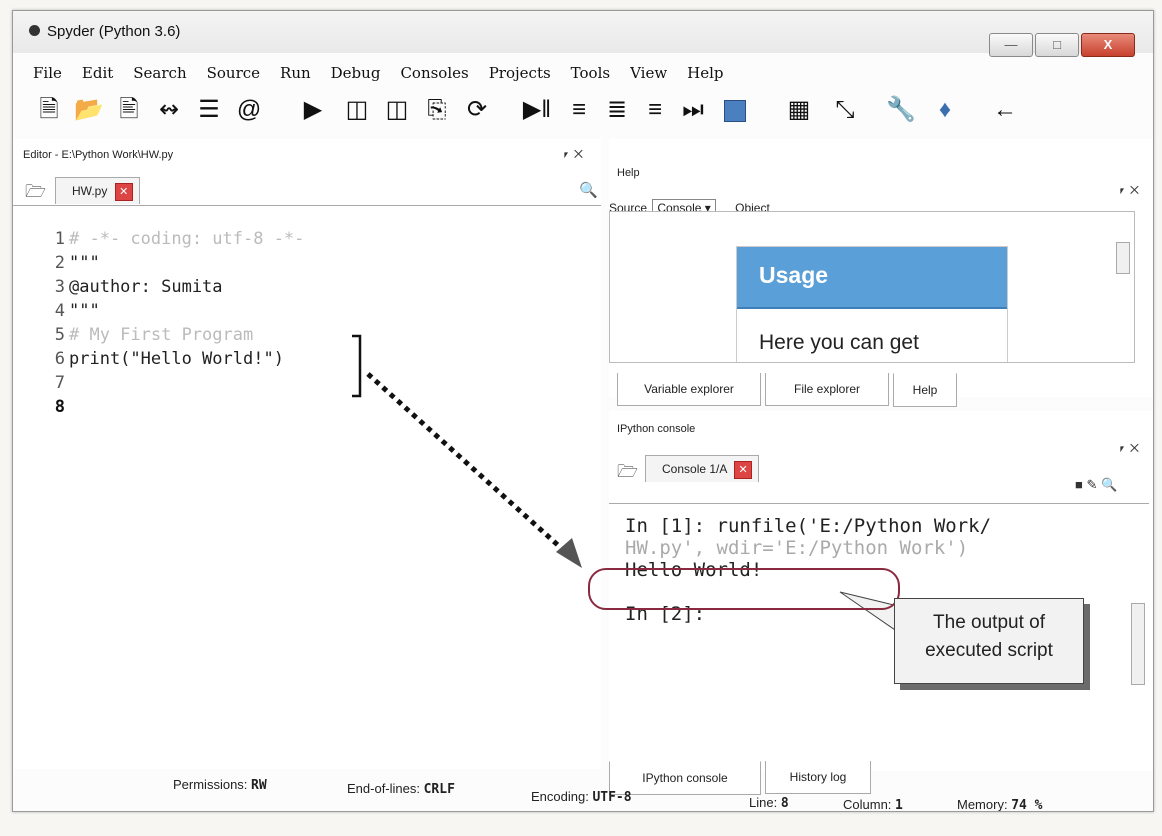 Image resolution: width=1162 pixels, height=836 pixels. I want to click on output-highlight, so click(744, 589).